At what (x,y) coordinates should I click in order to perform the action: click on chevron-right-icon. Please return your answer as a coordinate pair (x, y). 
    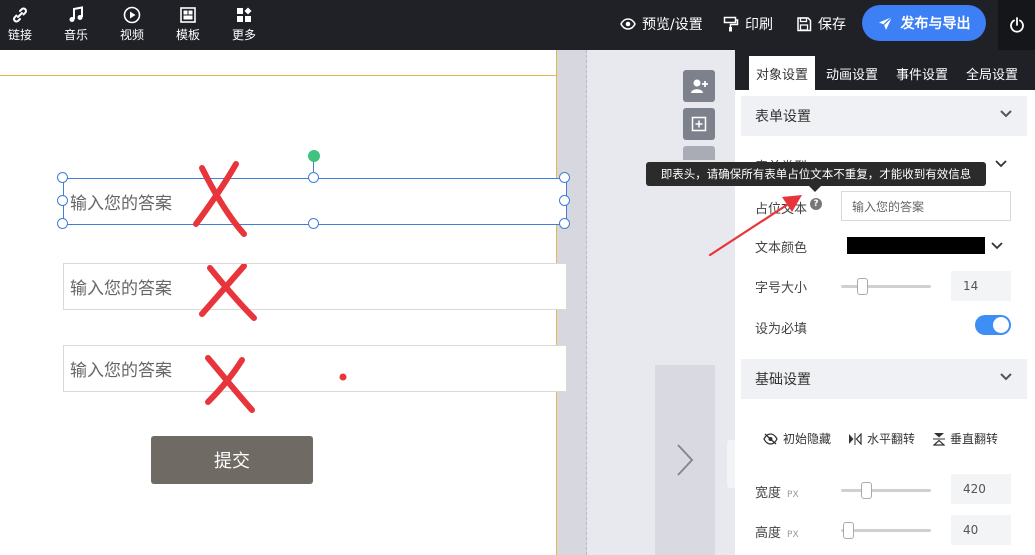
    Looking at the image, I should click on (685, 460).